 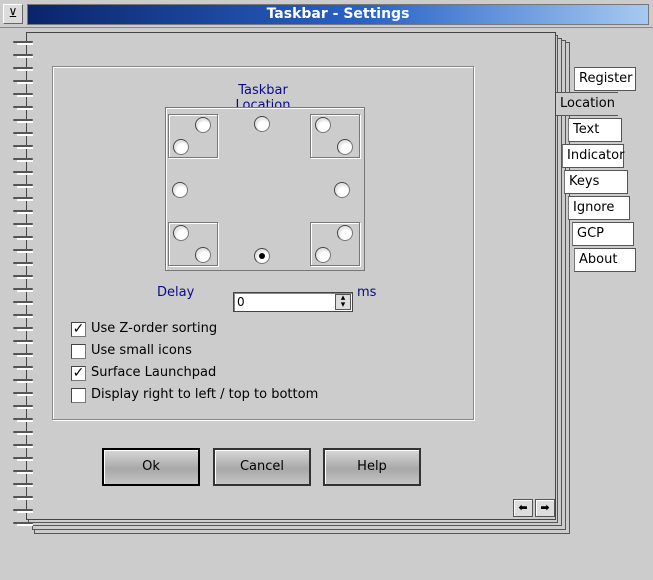 What do you see at coordinates (262, 467) in the screenshot?
I see `cancel-button: Cancel` at bounding box center [262, 467].